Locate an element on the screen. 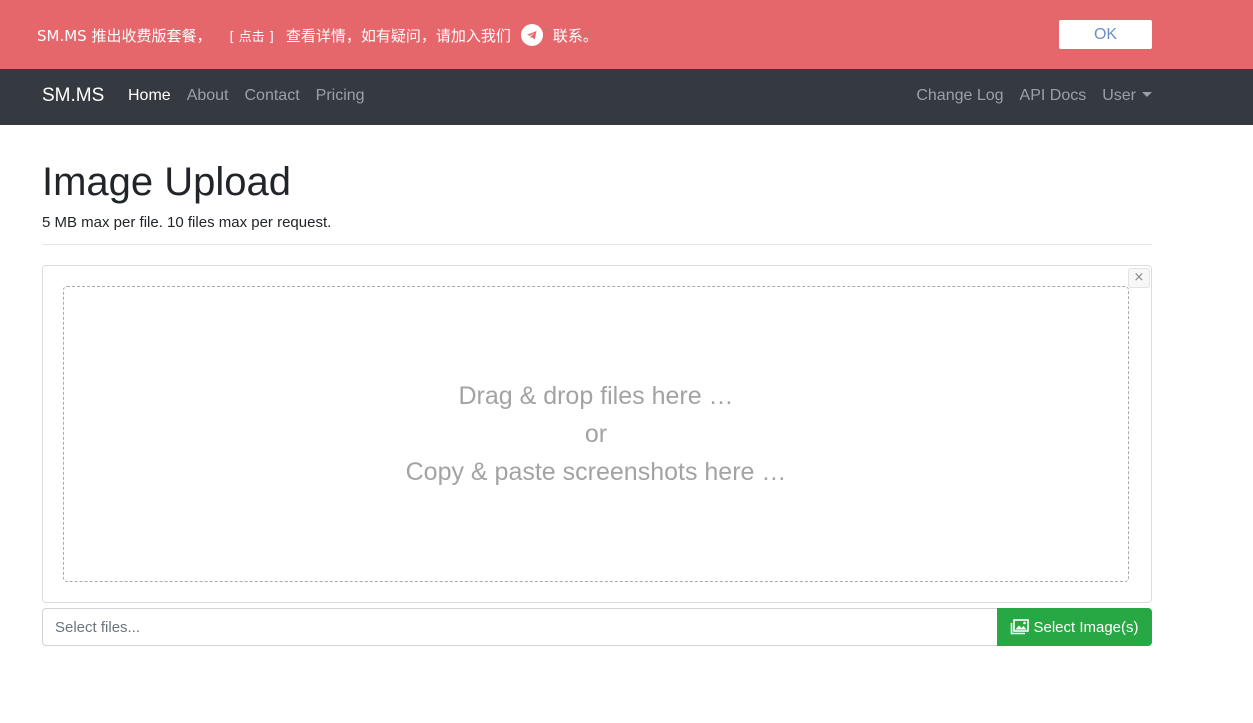 The height and width of the screenshot is (723, 1253). user-dropdown: User is located at coordinates (1127, 96).